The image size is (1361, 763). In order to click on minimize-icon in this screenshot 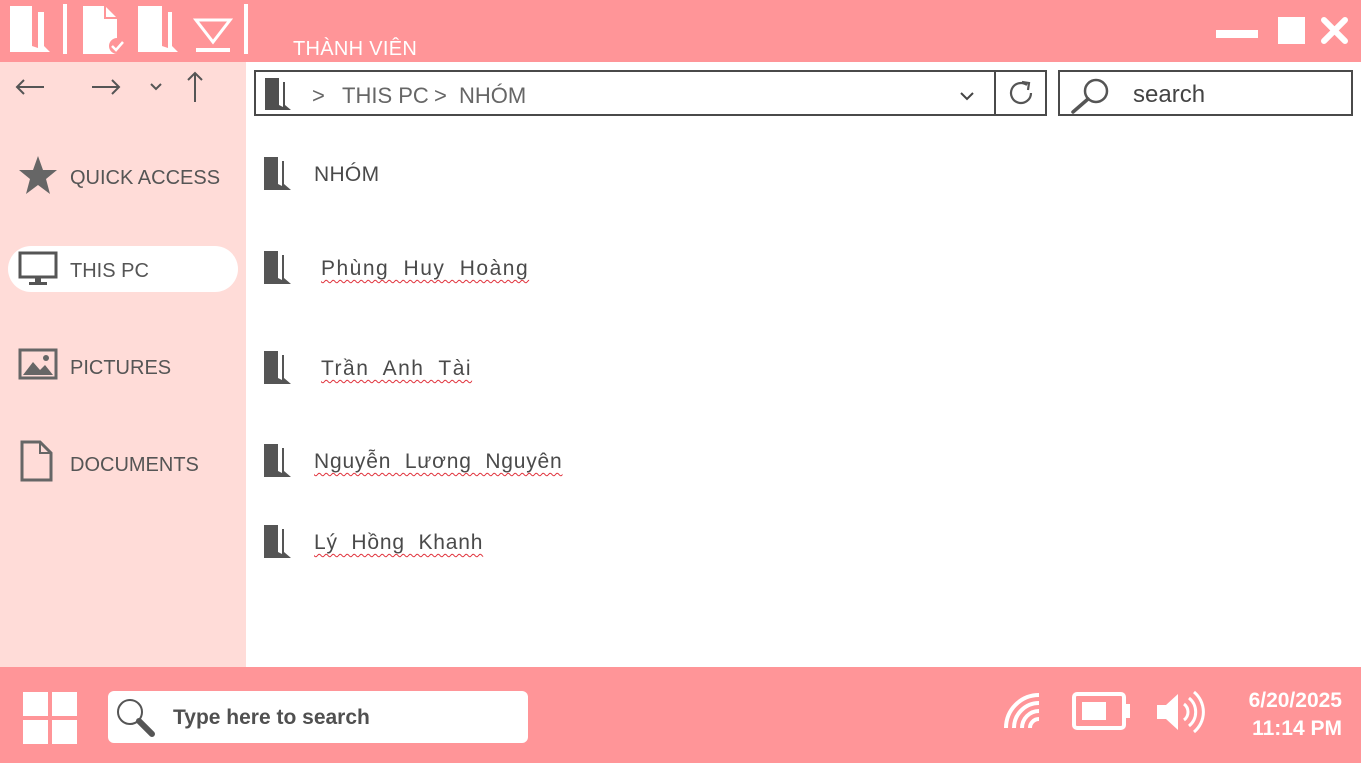, I will do `click(1237, 34)`.